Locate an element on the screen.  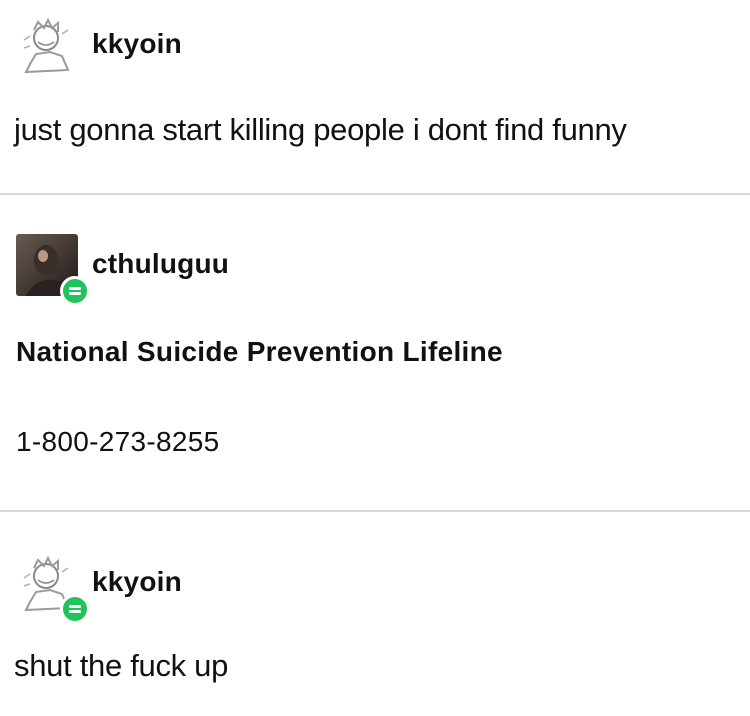
post-title: National Suicide Prevention Lifeline is located at coordinates (259, 351).